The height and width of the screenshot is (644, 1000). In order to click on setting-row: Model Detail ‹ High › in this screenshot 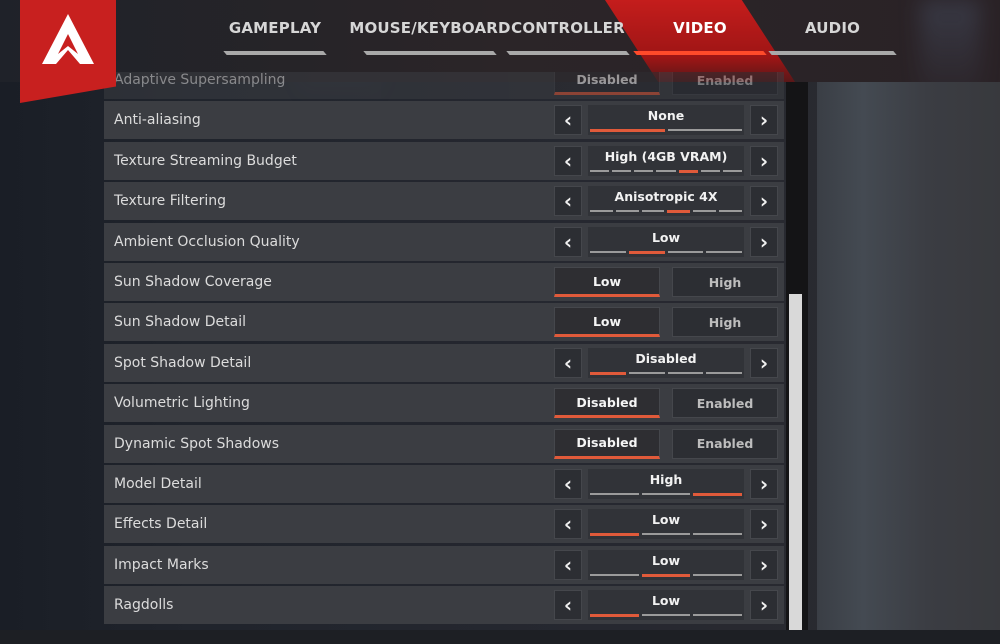, I will do `click(444, 484)`.